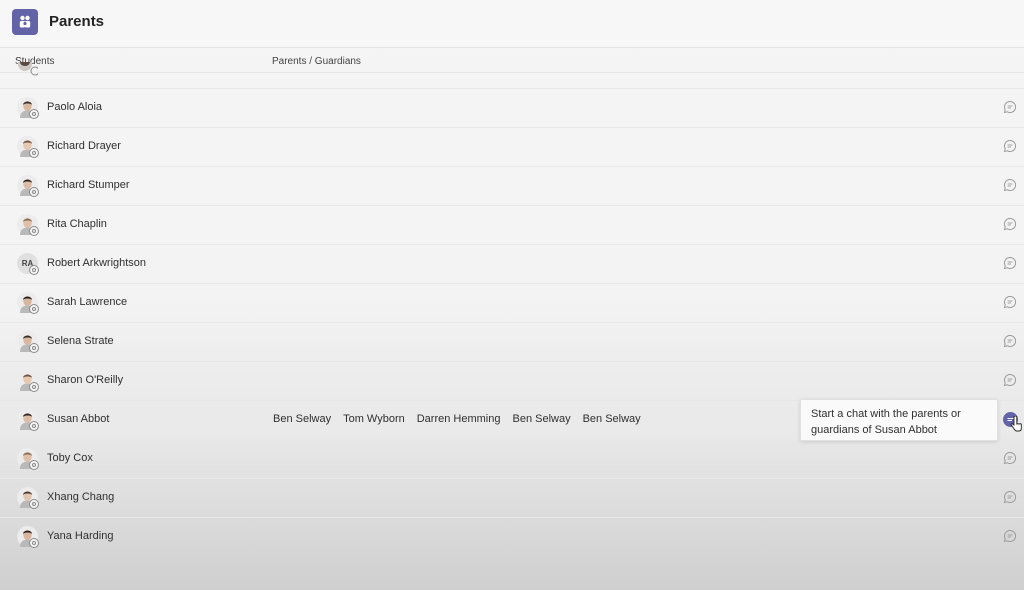  Describe the element at coordinates (78, 419) in the screenshot. I see `student-name: Susan Abbot` at that location.